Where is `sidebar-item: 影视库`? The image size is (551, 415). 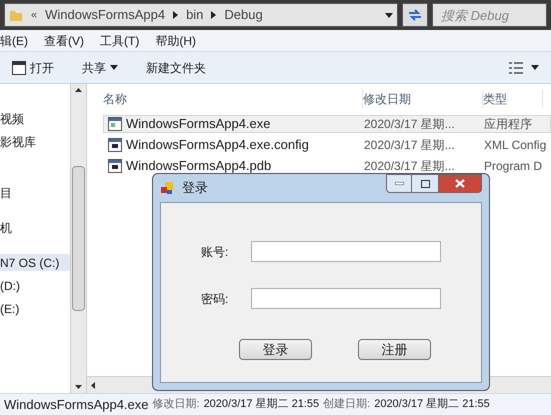 sidebar-item: 影视库 is located at coordinates (35, 141).